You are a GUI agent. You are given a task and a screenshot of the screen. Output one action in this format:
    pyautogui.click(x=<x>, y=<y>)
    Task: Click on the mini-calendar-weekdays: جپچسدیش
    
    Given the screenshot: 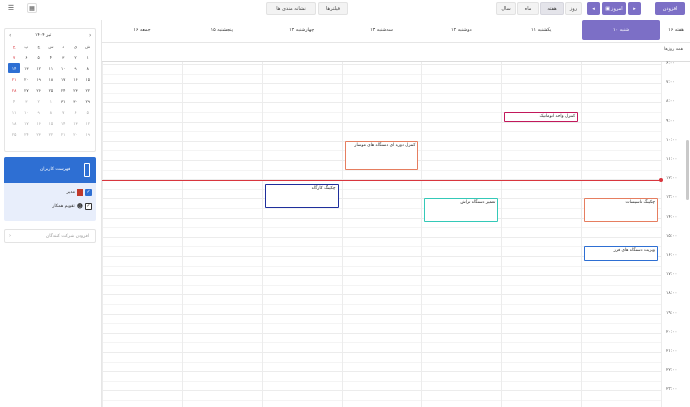 What is the action you would take?
    pyautogui.click(x=51, y=46)
    